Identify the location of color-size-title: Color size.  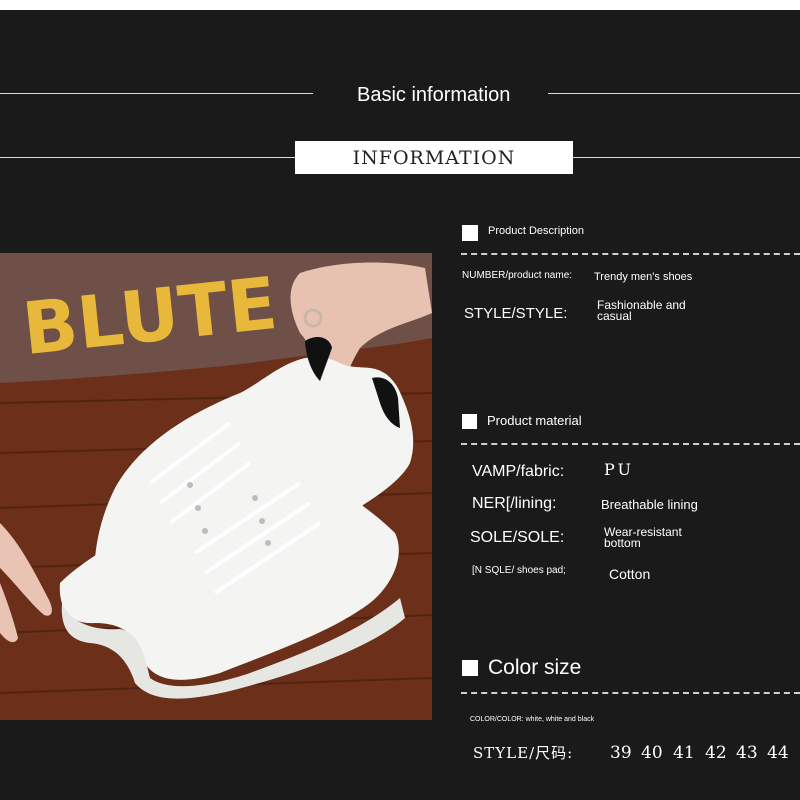
(521, 668).